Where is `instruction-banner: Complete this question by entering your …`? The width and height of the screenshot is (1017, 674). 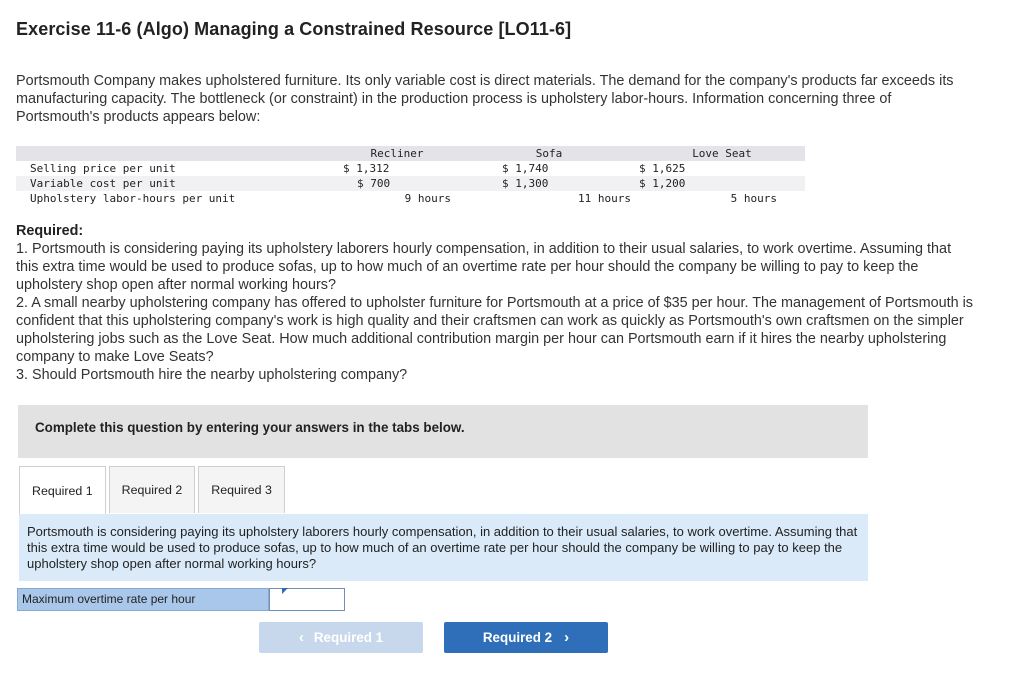
instruction-banner: Complete this question by entering your … is located at coordinates (443, 431).